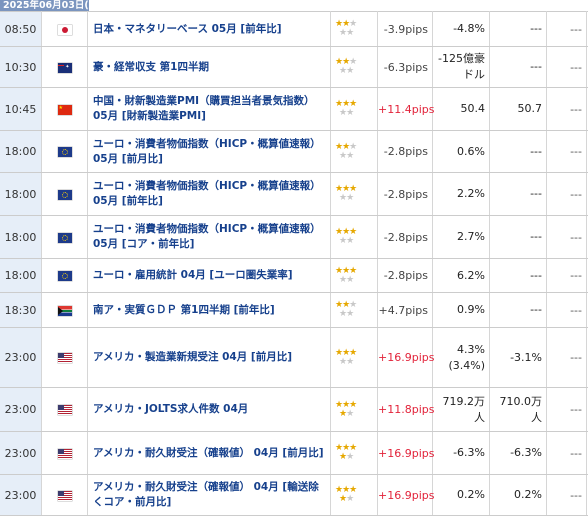 Image resolution: width=588 pixels, height=524 pixels. Describe the element at coordinates (405, 310) in the screenshot. I see `pips-value: +4.7pips` at that location.